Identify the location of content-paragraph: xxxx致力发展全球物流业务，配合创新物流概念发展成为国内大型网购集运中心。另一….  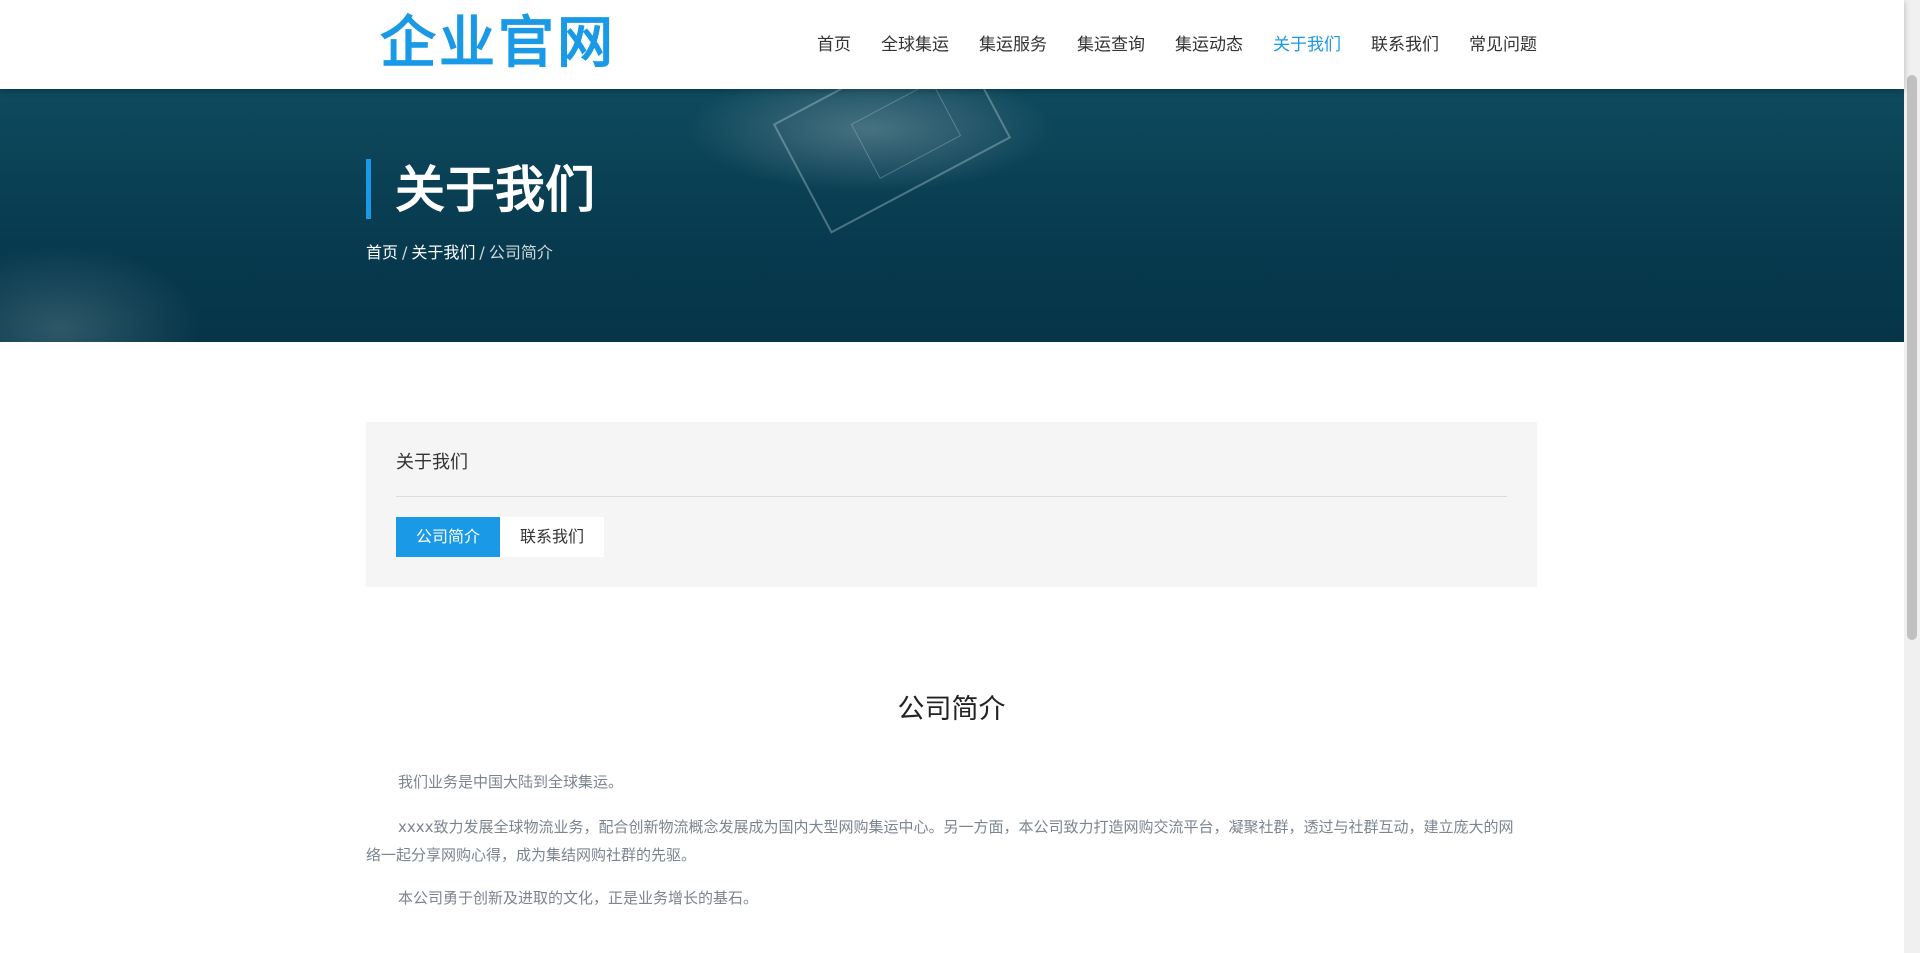
(940, 841).